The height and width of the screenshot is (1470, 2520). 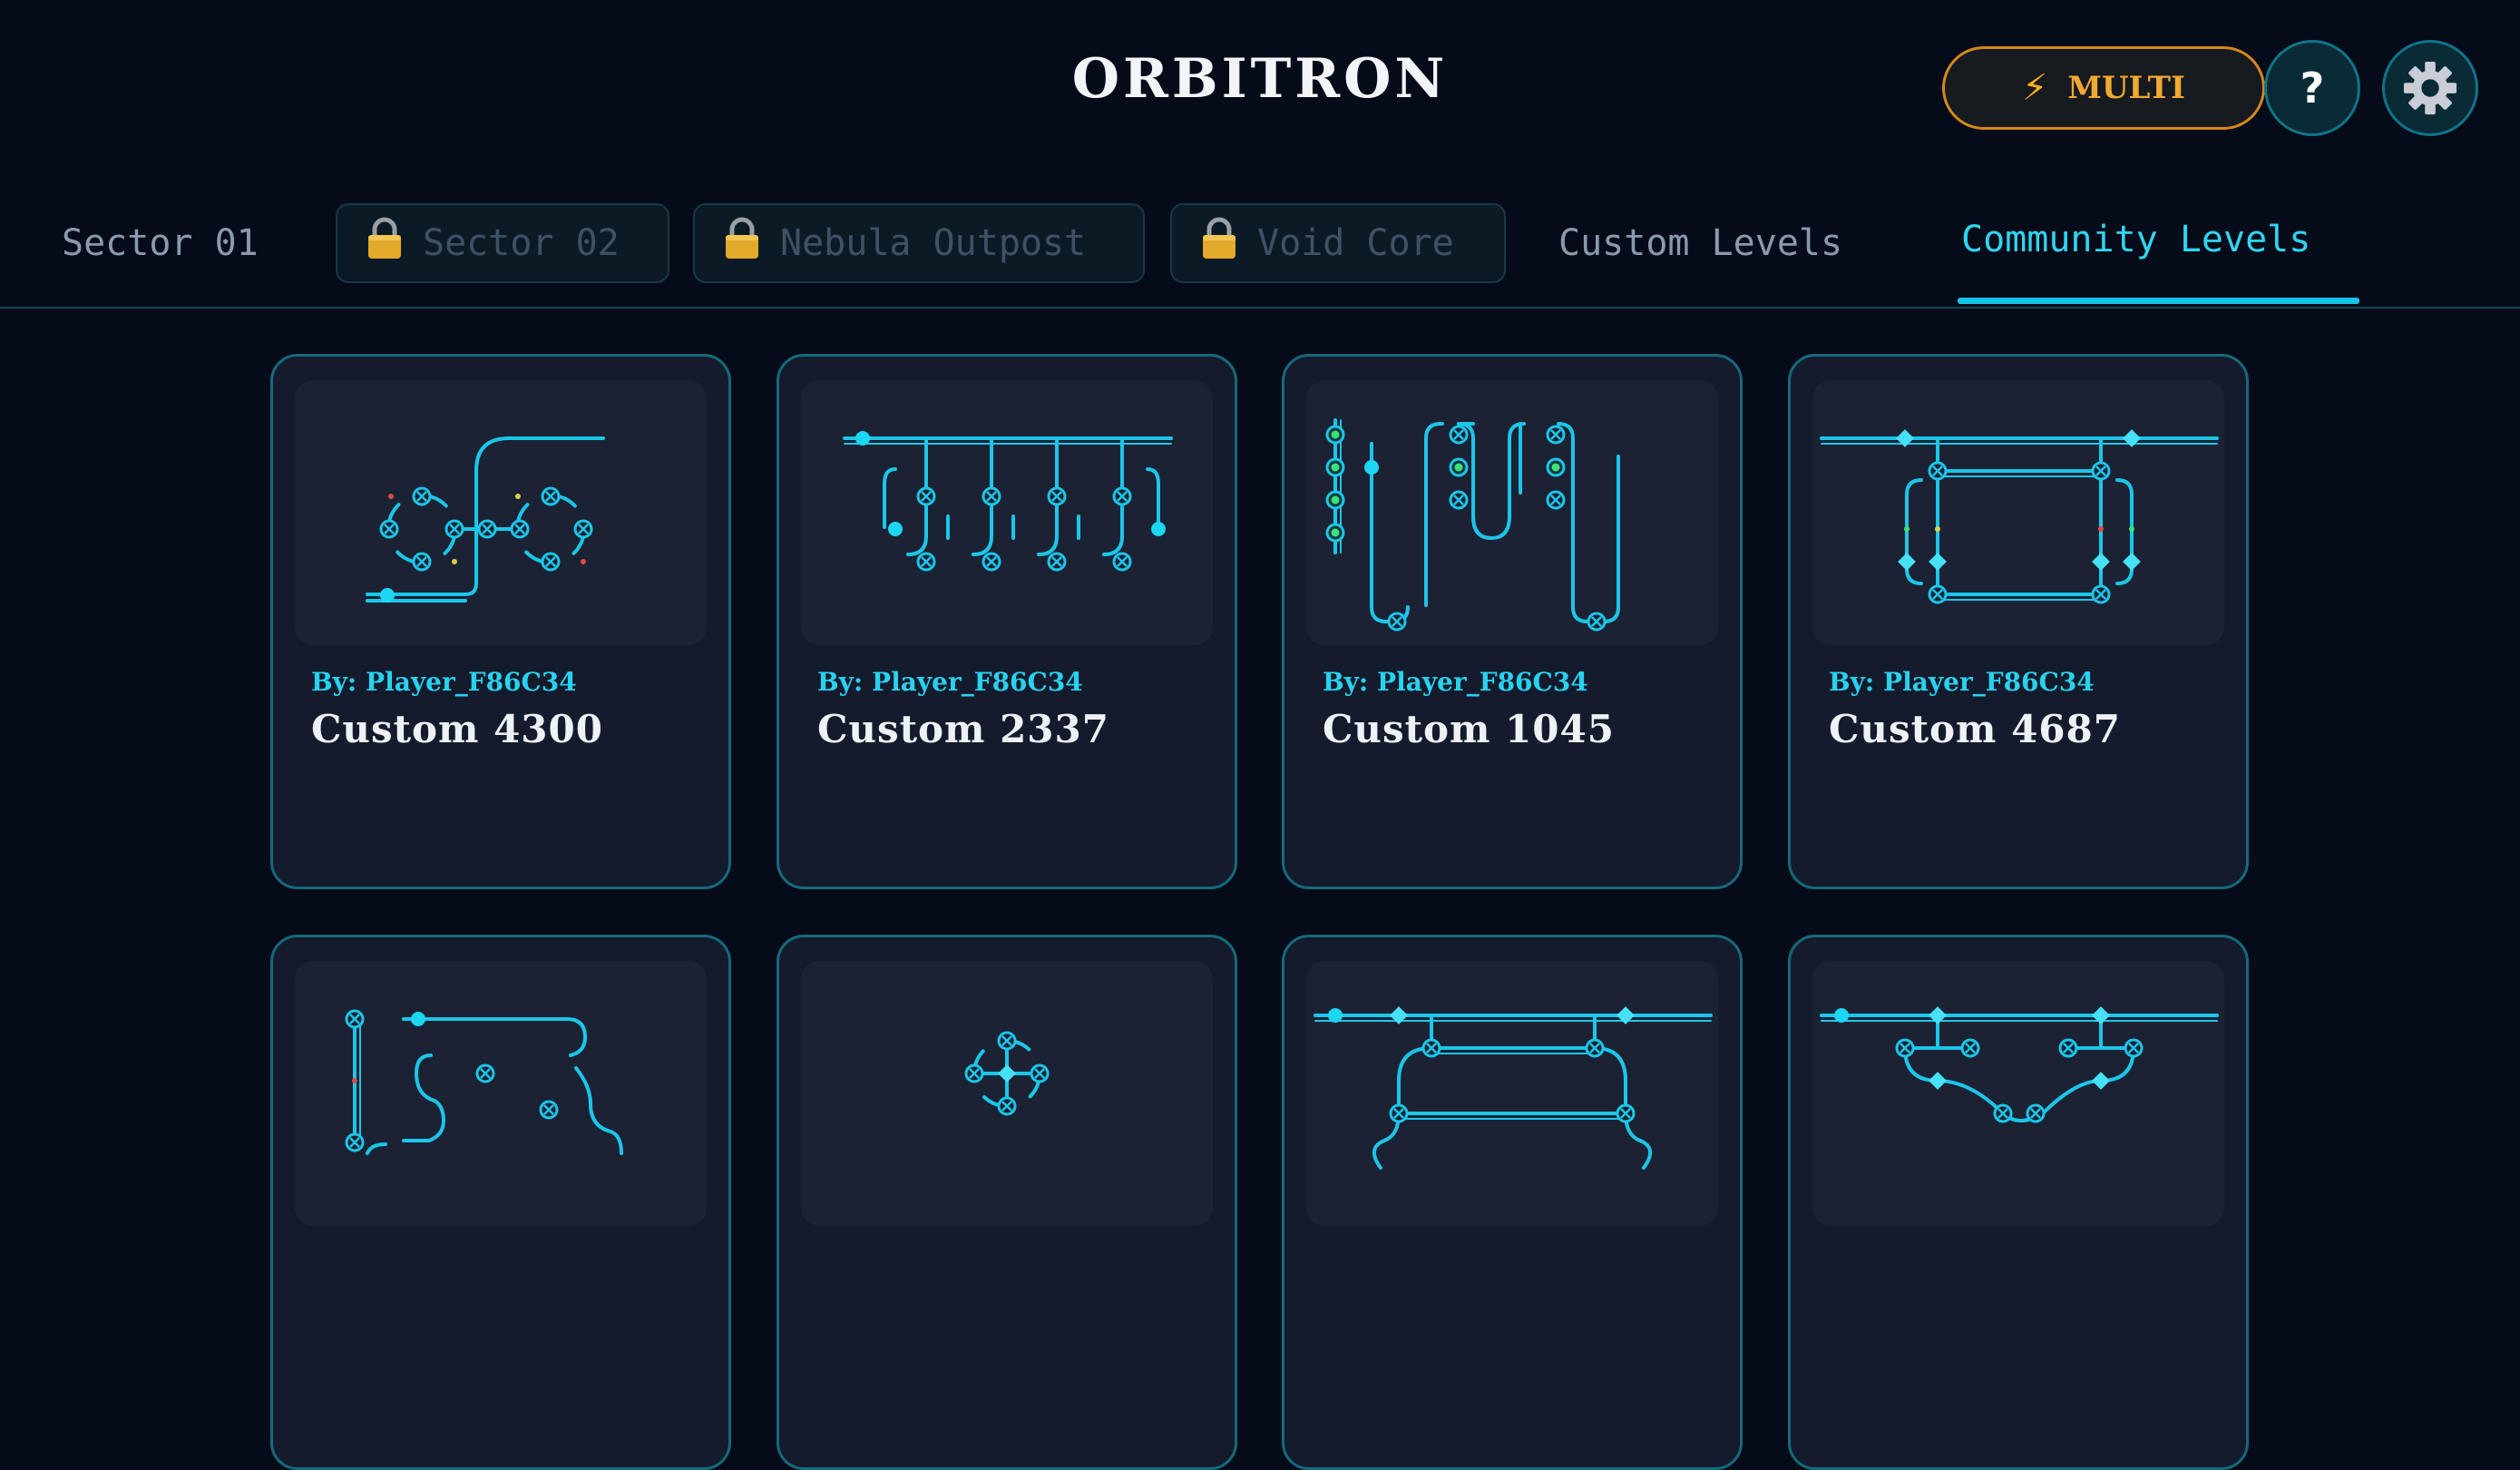 I want to click on tab-community-levels: Community Levels, so click(x=2136, y=239).